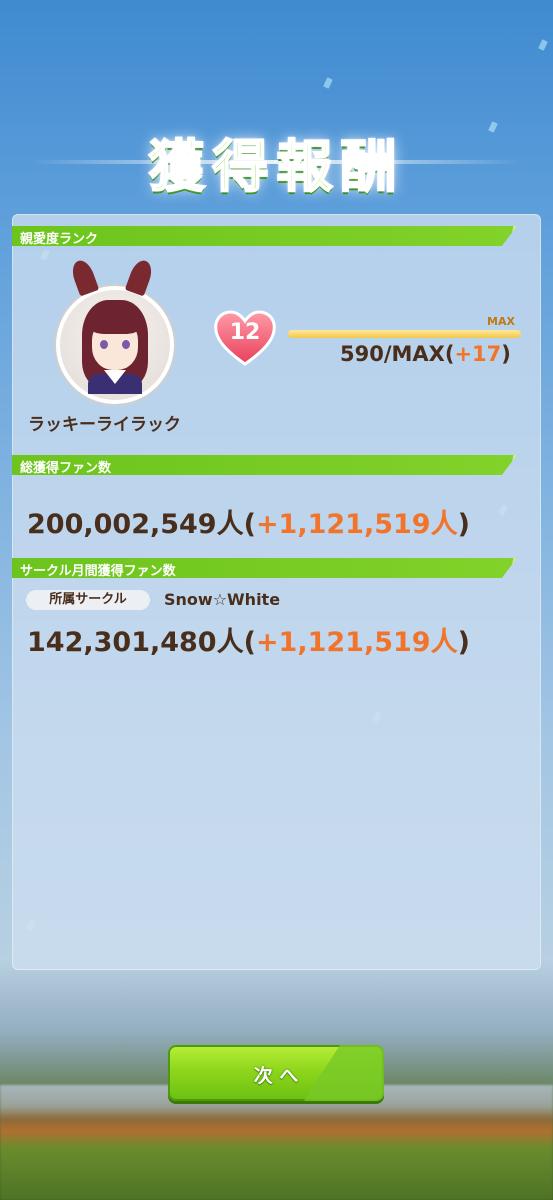 The height and width of the screenshot is (1200, 553). What do you see at coordinates (276, 1142) in the screenshot?
I see `racecourse-background` at bounding box center [276, 1142].